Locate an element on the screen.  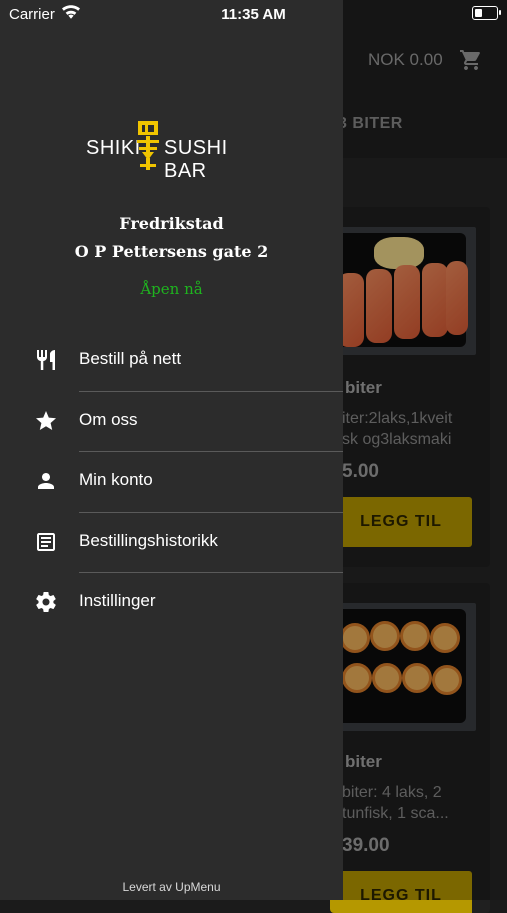
menu-item-account: Min konto is located at coordinates (171, 481).